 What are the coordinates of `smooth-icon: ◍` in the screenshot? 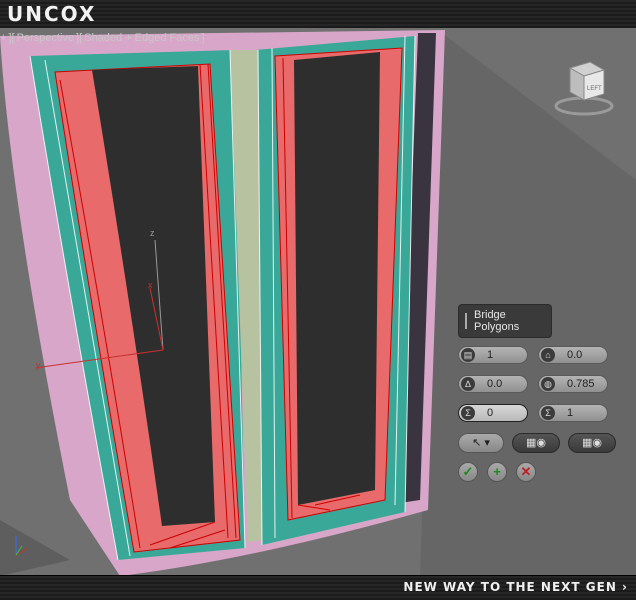 It's located at (548, 384).